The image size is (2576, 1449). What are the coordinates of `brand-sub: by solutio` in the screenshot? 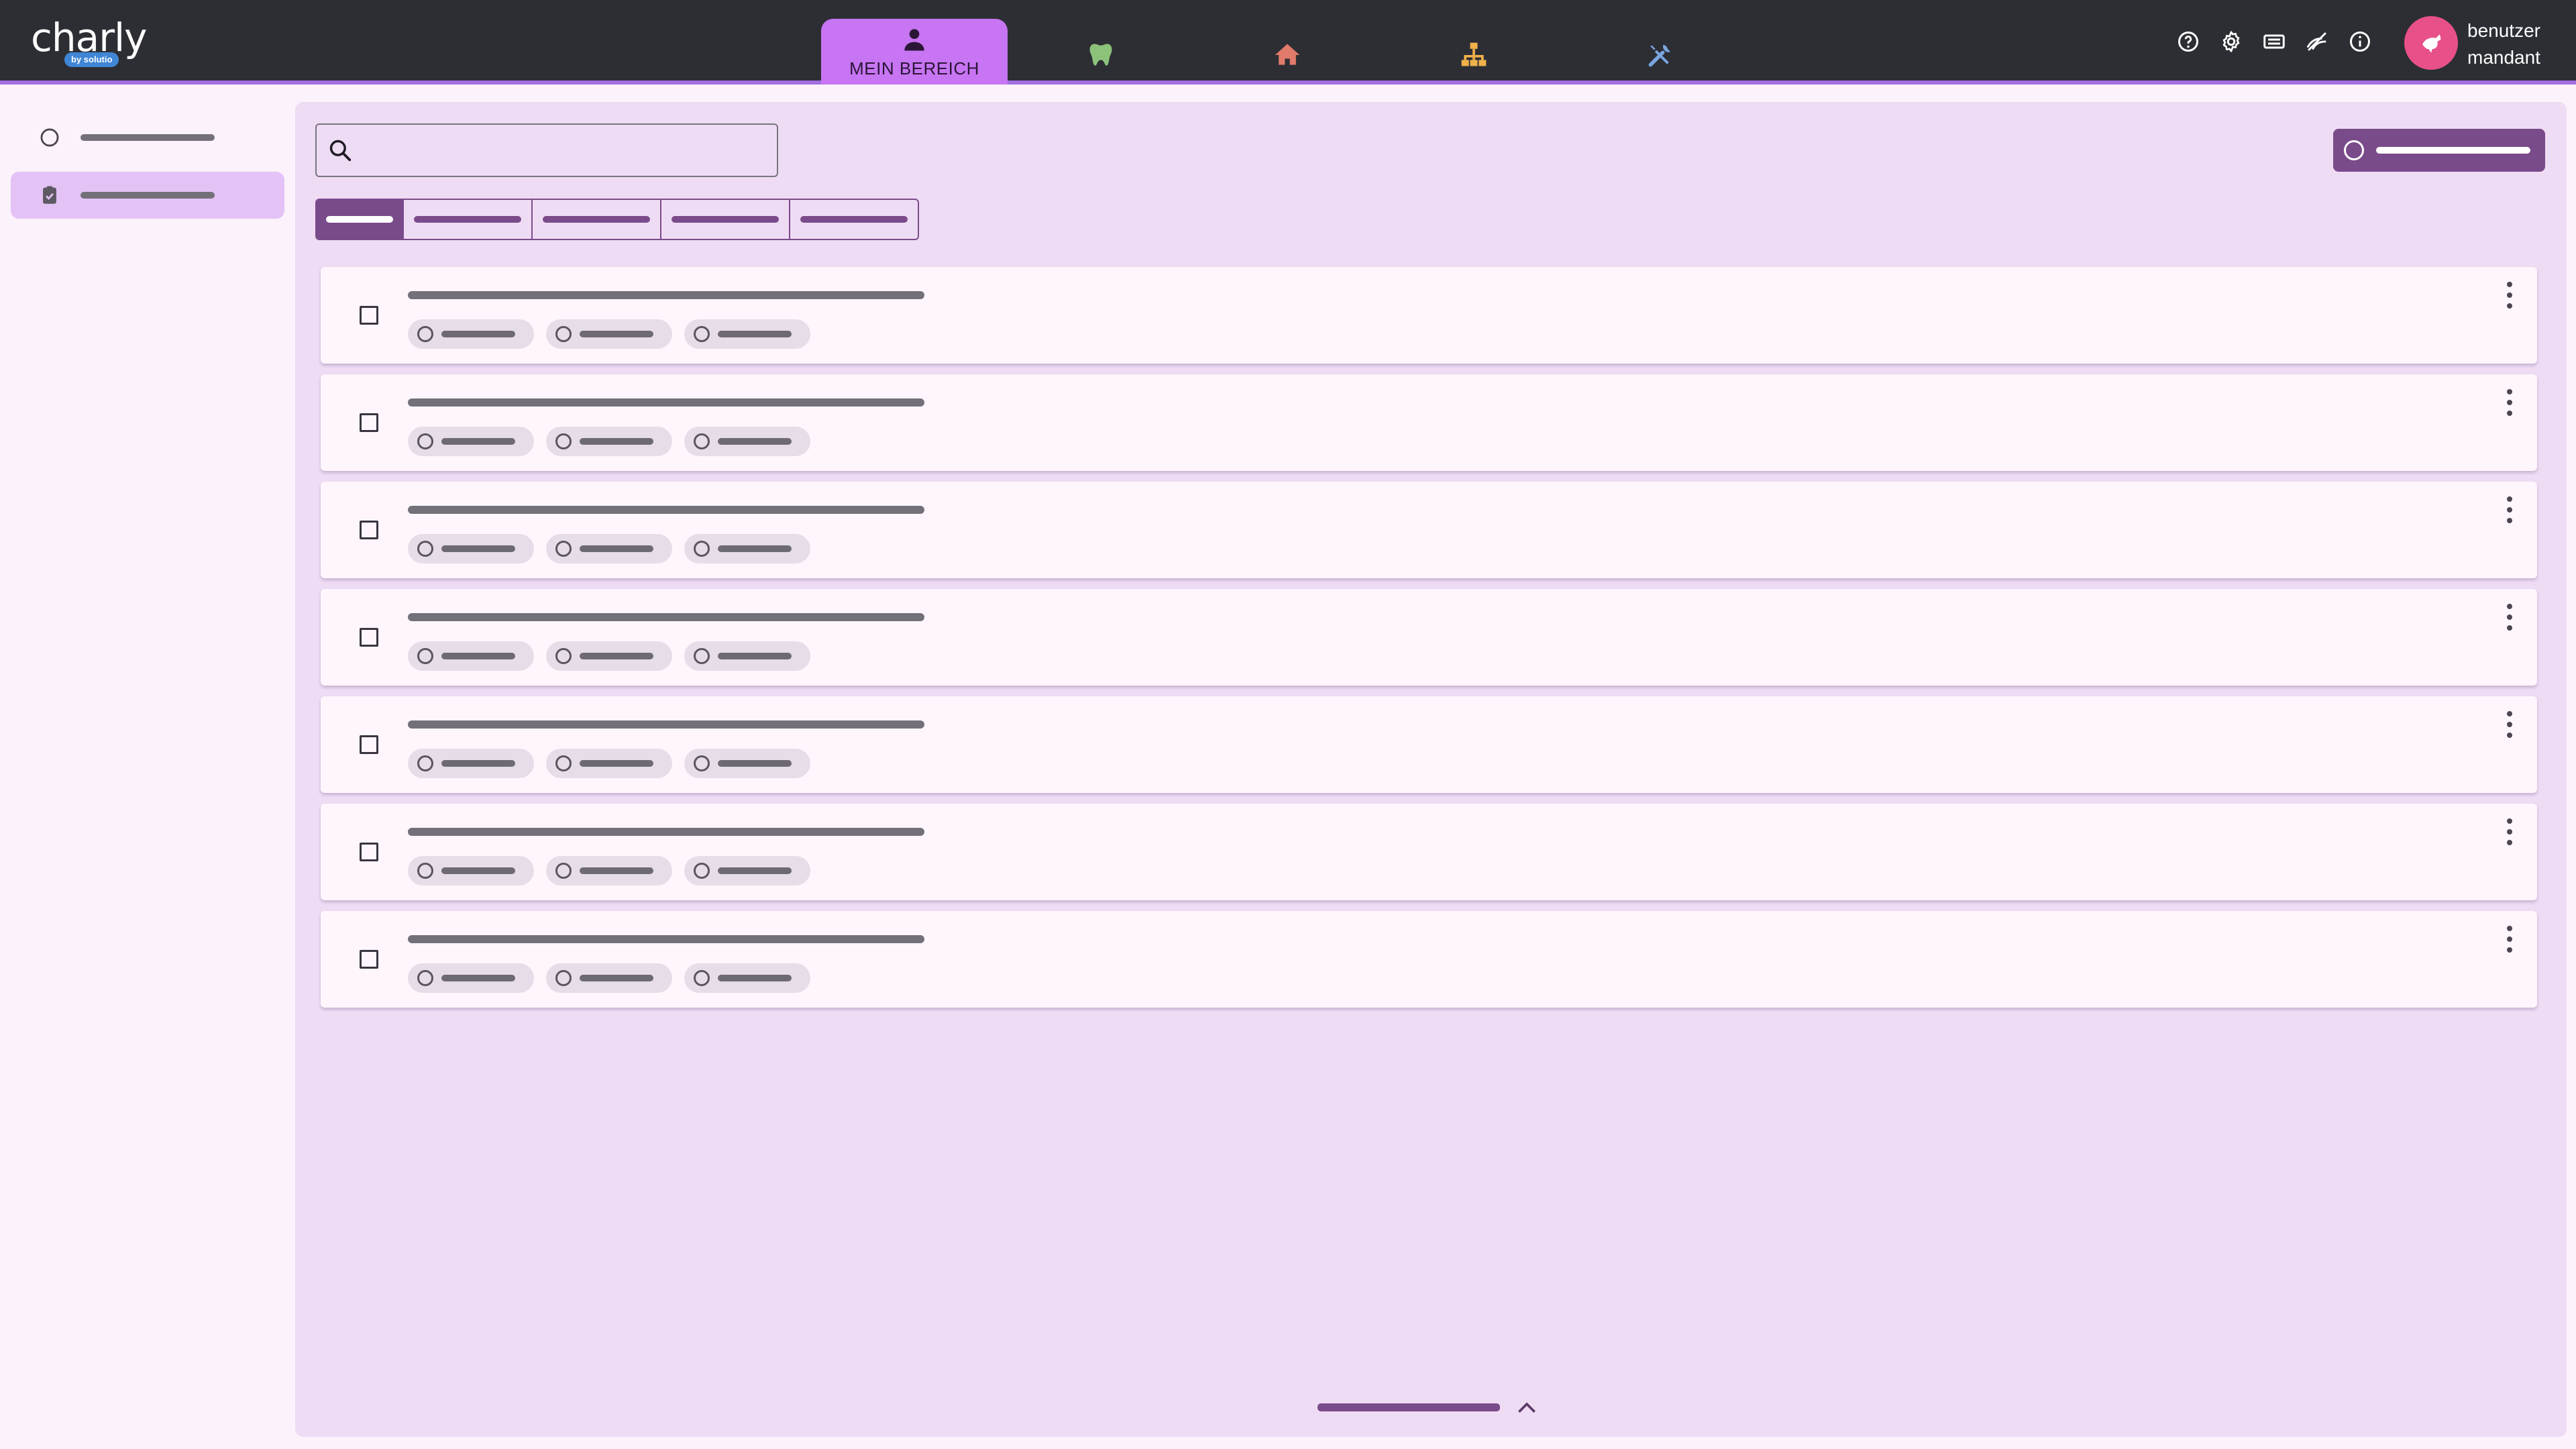 It's located at (91, 59).